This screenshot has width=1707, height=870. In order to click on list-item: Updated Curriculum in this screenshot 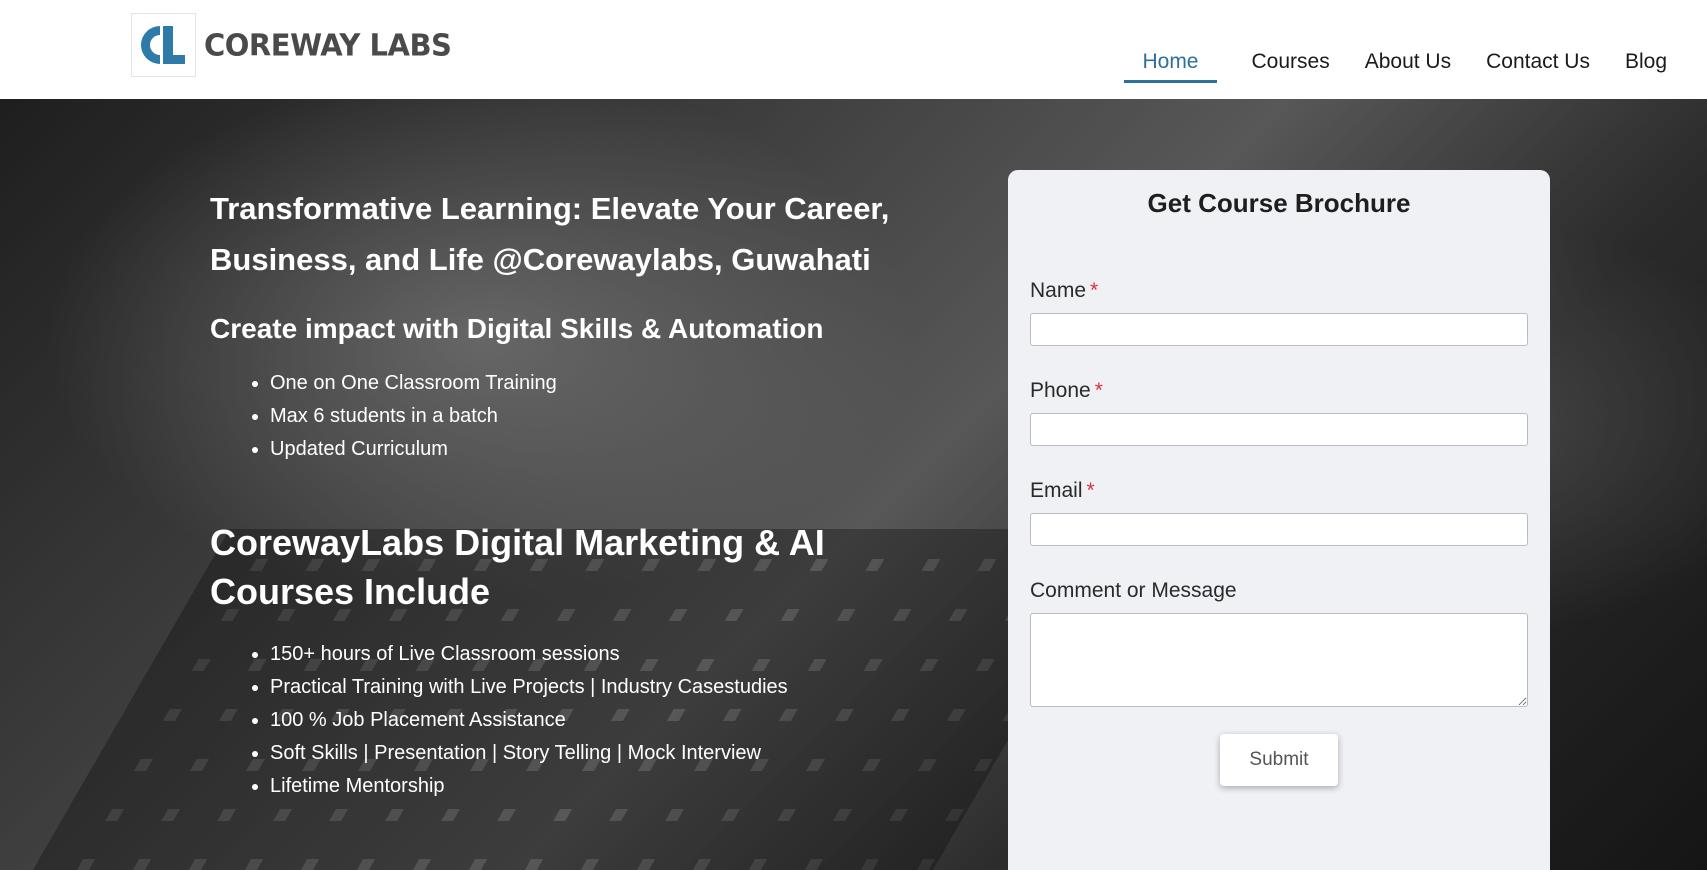, I will do `click(580, 449)`.